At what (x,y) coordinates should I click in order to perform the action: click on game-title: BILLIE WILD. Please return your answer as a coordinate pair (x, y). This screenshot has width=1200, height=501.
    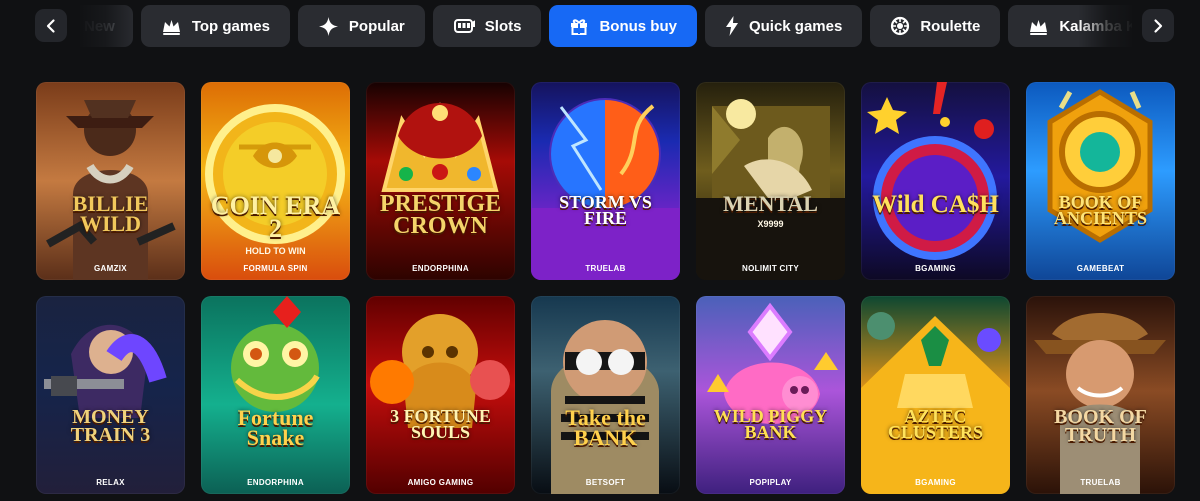
    Looking at the image, I should click on (110, 213).